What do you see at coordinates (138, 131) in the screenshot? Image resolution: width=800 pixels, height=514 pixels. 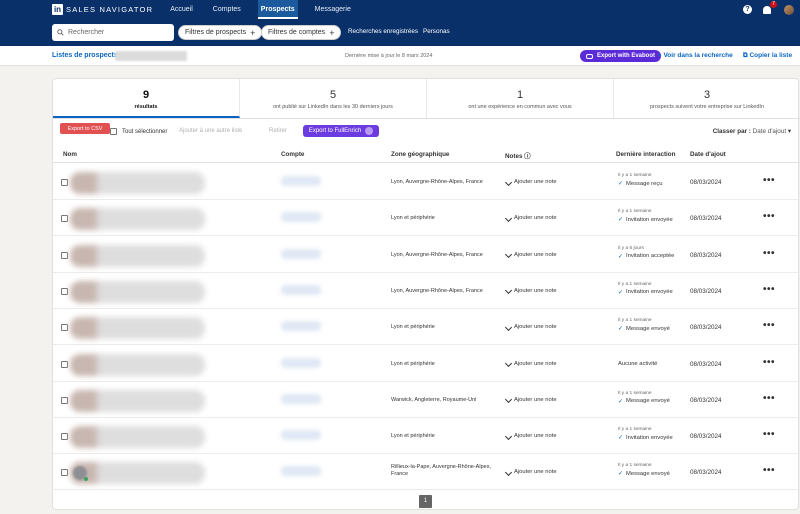 I see `select-all: Tout sélectionner` at bounding box center [138, 131].